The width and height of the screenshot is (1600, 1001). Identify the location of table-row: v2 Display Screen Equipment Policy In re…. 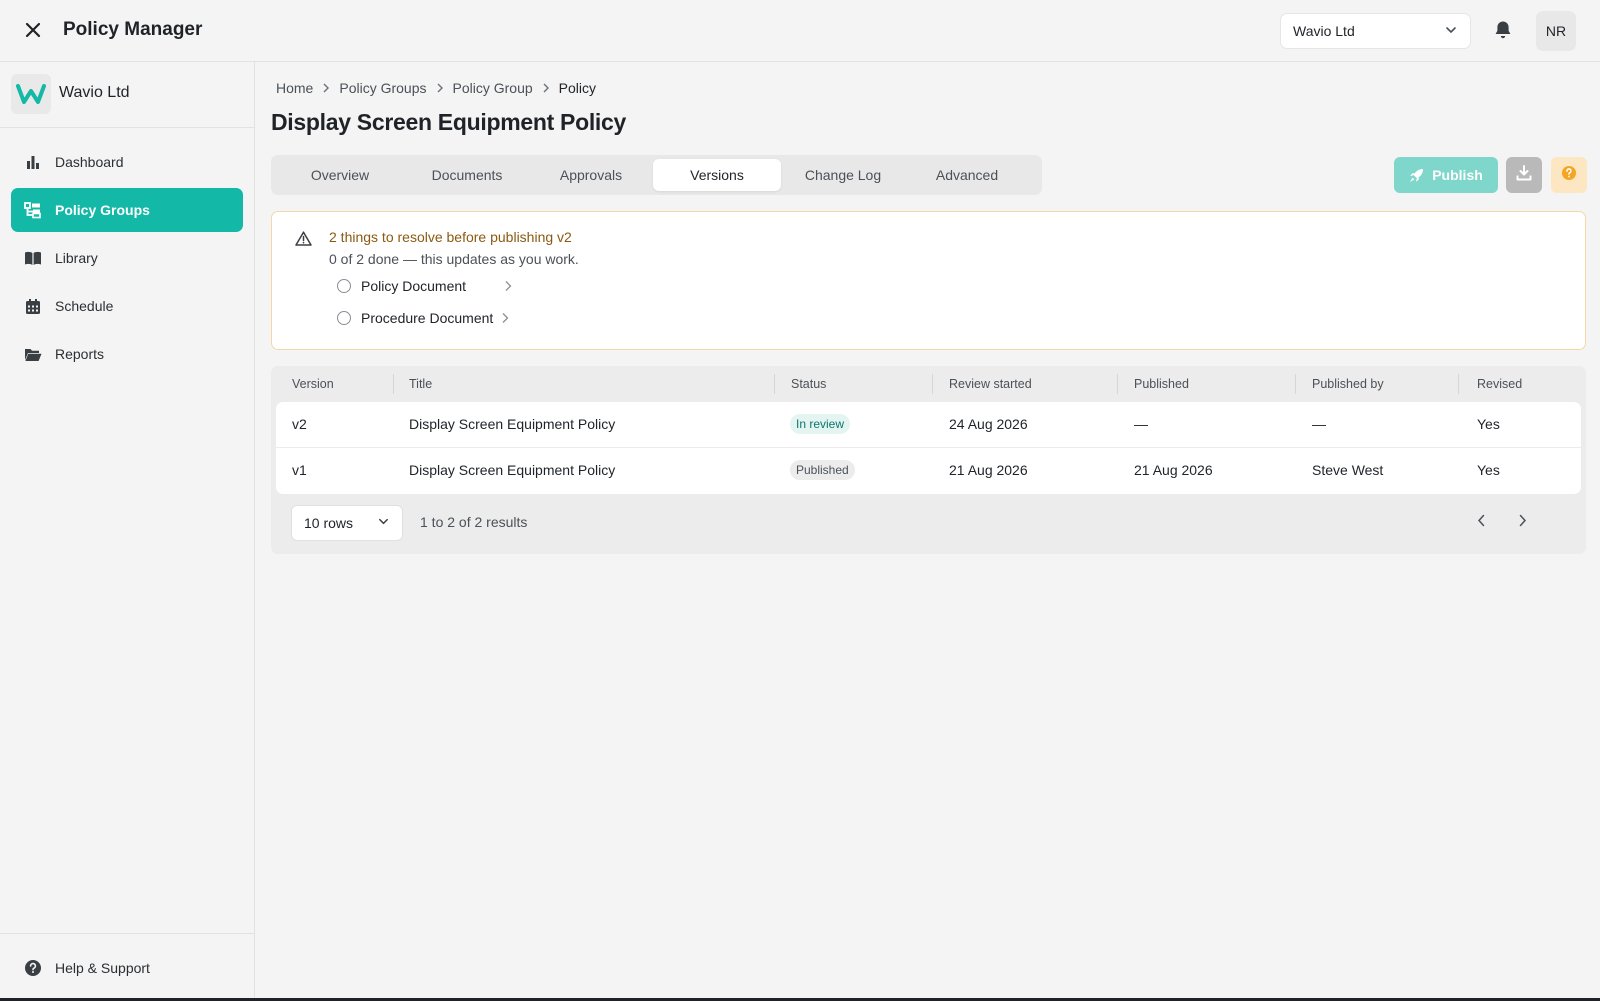
(928, 425).